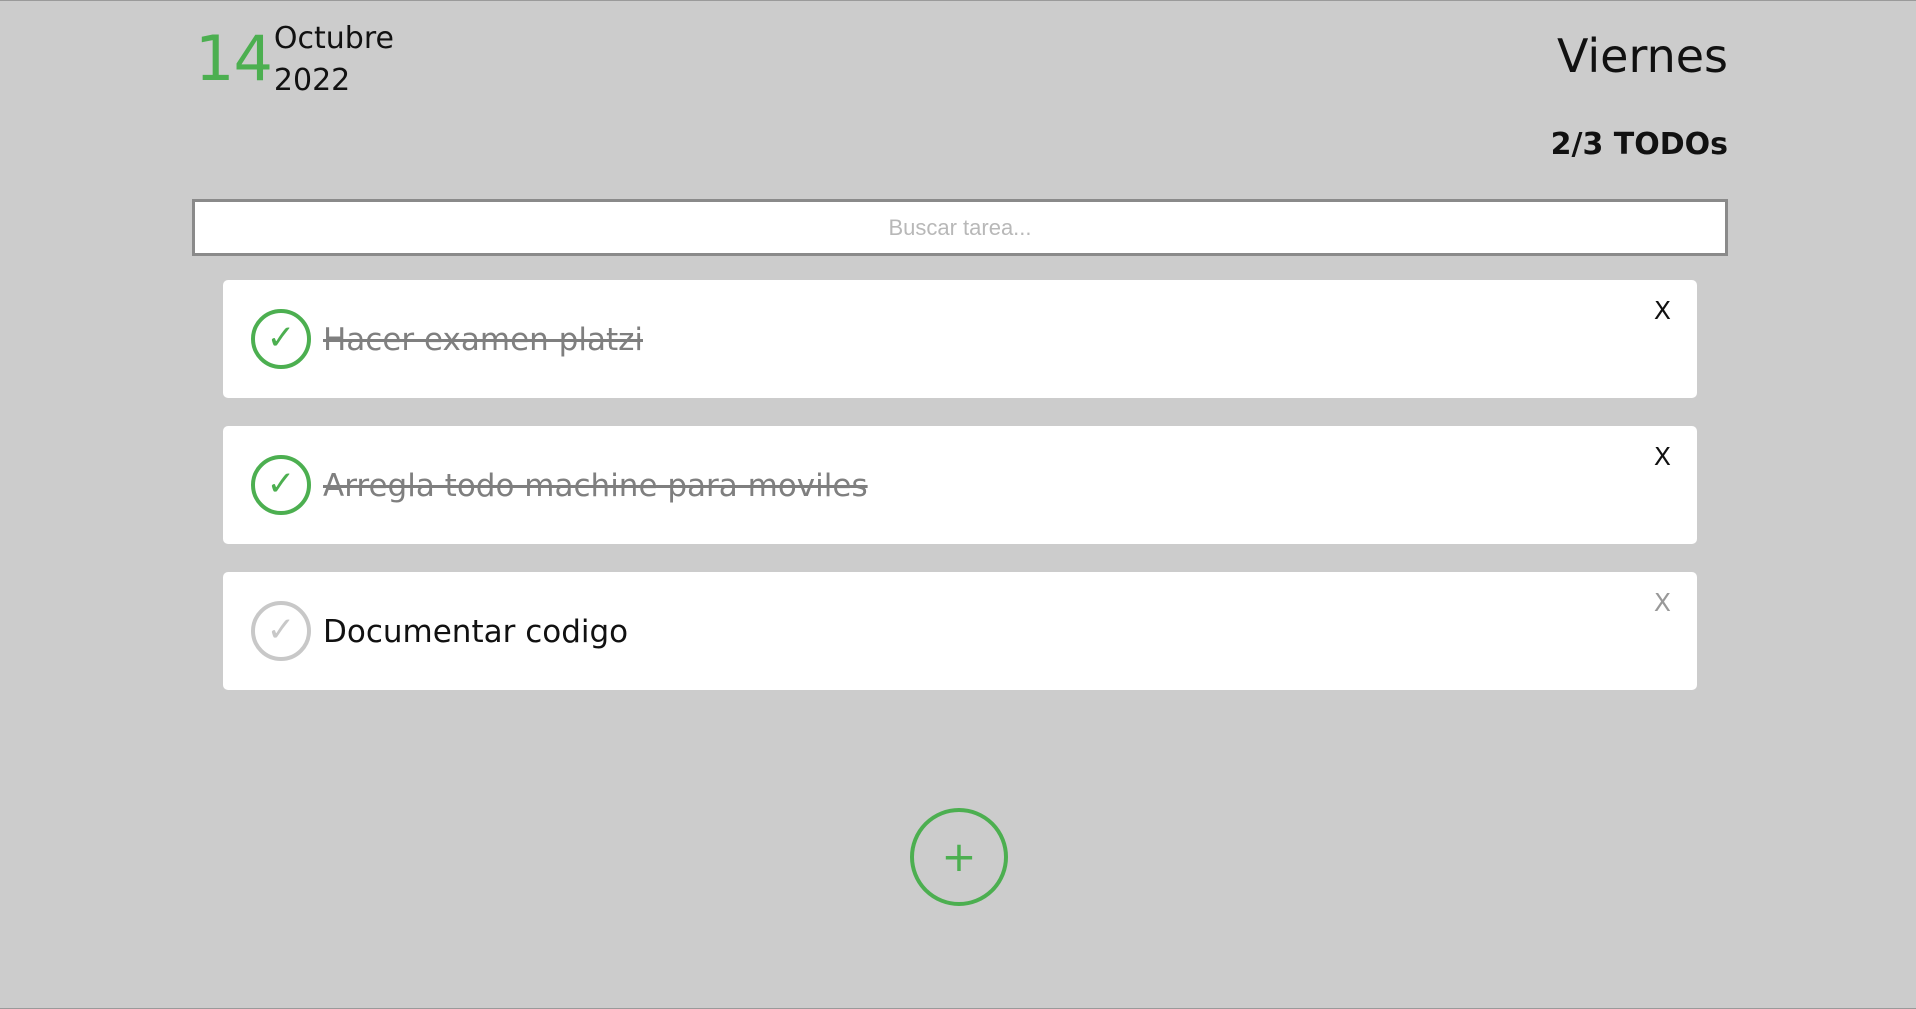 This screenshot has width=1916, height=1009. Describe the element at coordinates (595, 486) in the screenshot. I see `todo-text: Arregla todo machine para moviles` at that location.